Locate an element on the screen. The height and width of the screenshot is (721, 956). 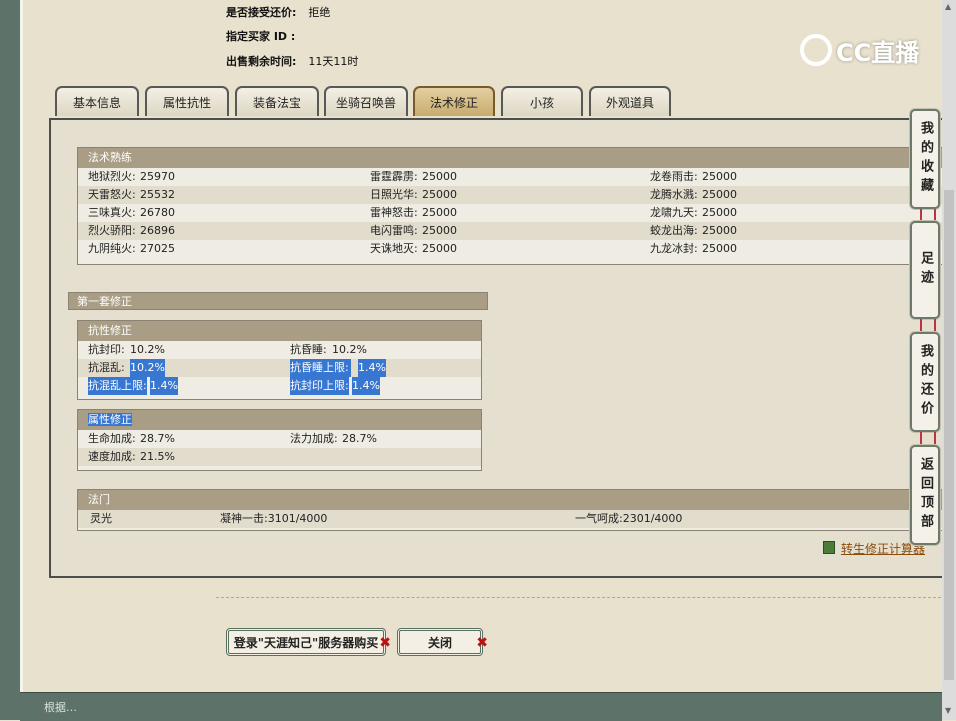
spell-label: 龙卷雨击: is located at coordinates (674, 176).